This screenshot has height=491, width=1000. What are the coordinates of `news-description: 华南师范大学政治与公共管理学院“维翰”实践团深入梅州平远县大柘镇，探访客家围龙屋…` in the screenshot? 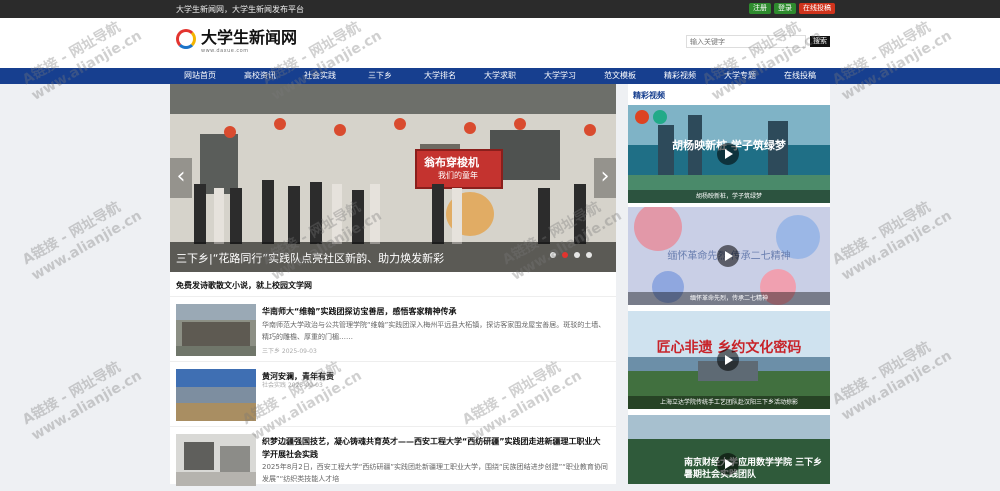 It's located at (434, 331).